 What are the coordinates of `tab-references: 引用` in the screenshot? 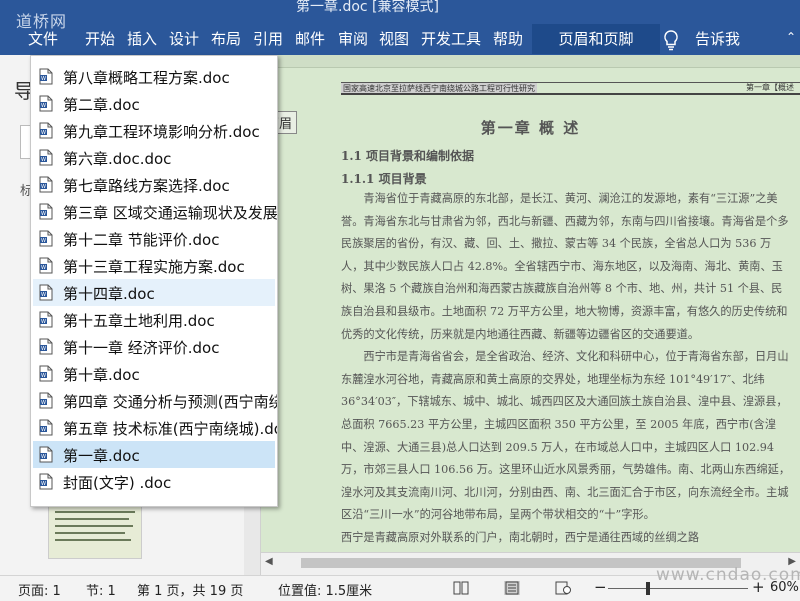 It's located at (268, 39).